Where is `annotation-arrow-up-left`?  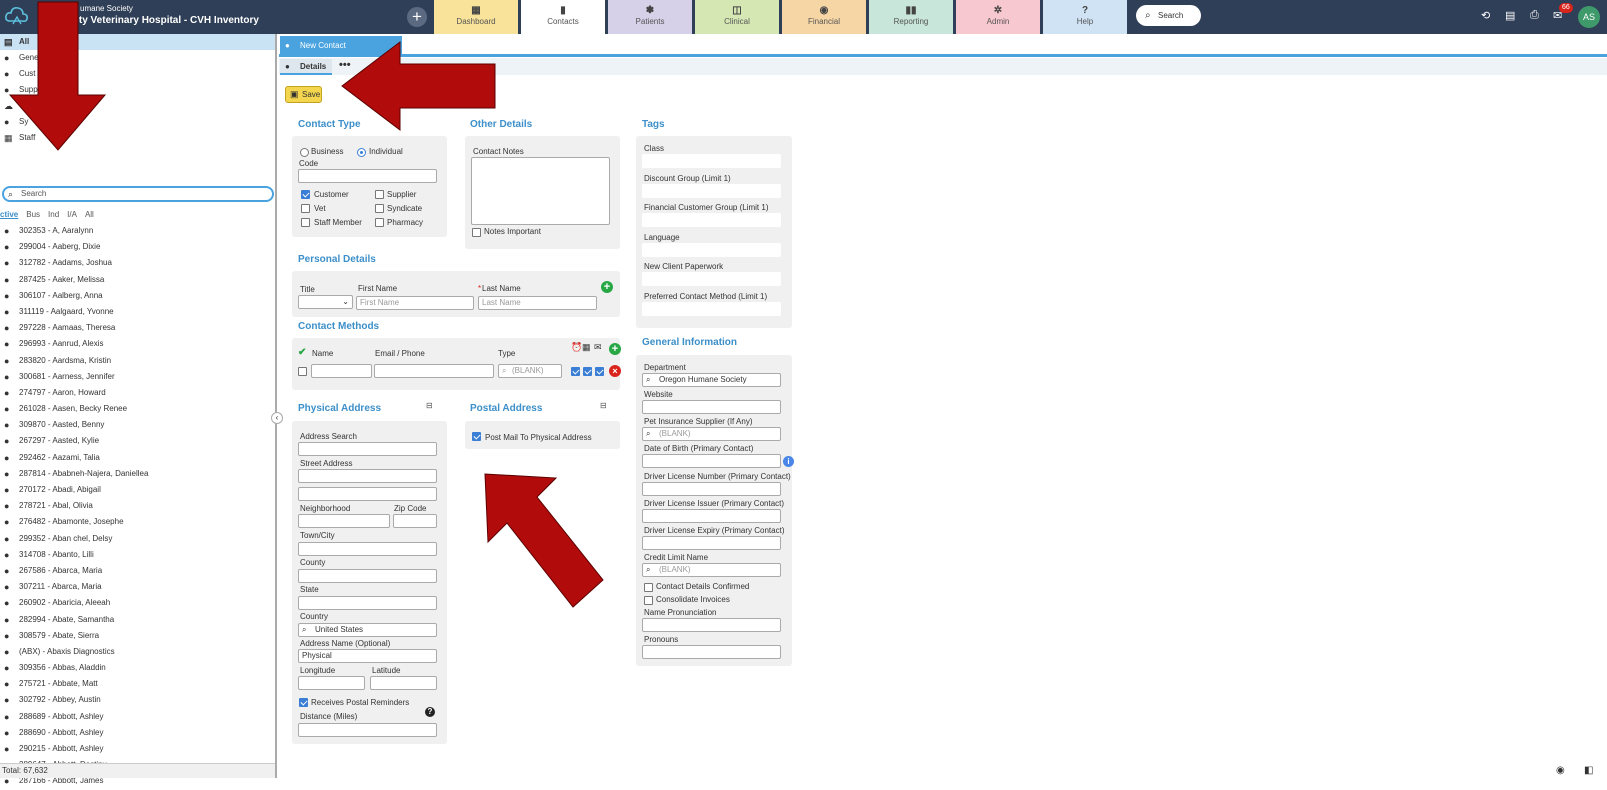 annotation-arrow-up-left is located at coordinates (544, 540).